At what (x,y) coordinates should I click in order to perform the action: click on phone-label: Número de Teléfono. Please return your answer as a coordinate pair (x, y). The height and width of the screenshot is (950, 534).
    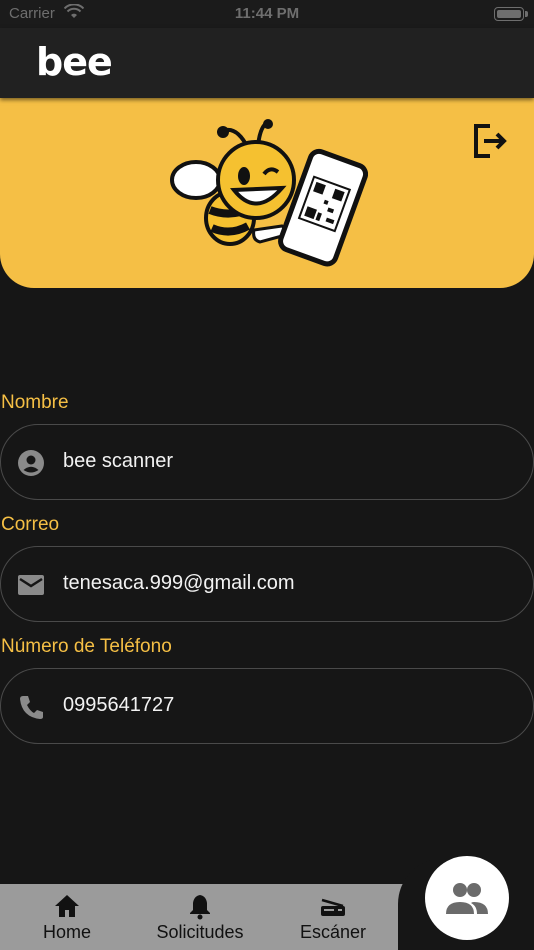
    Looking at the image, I should click on (86, 646).